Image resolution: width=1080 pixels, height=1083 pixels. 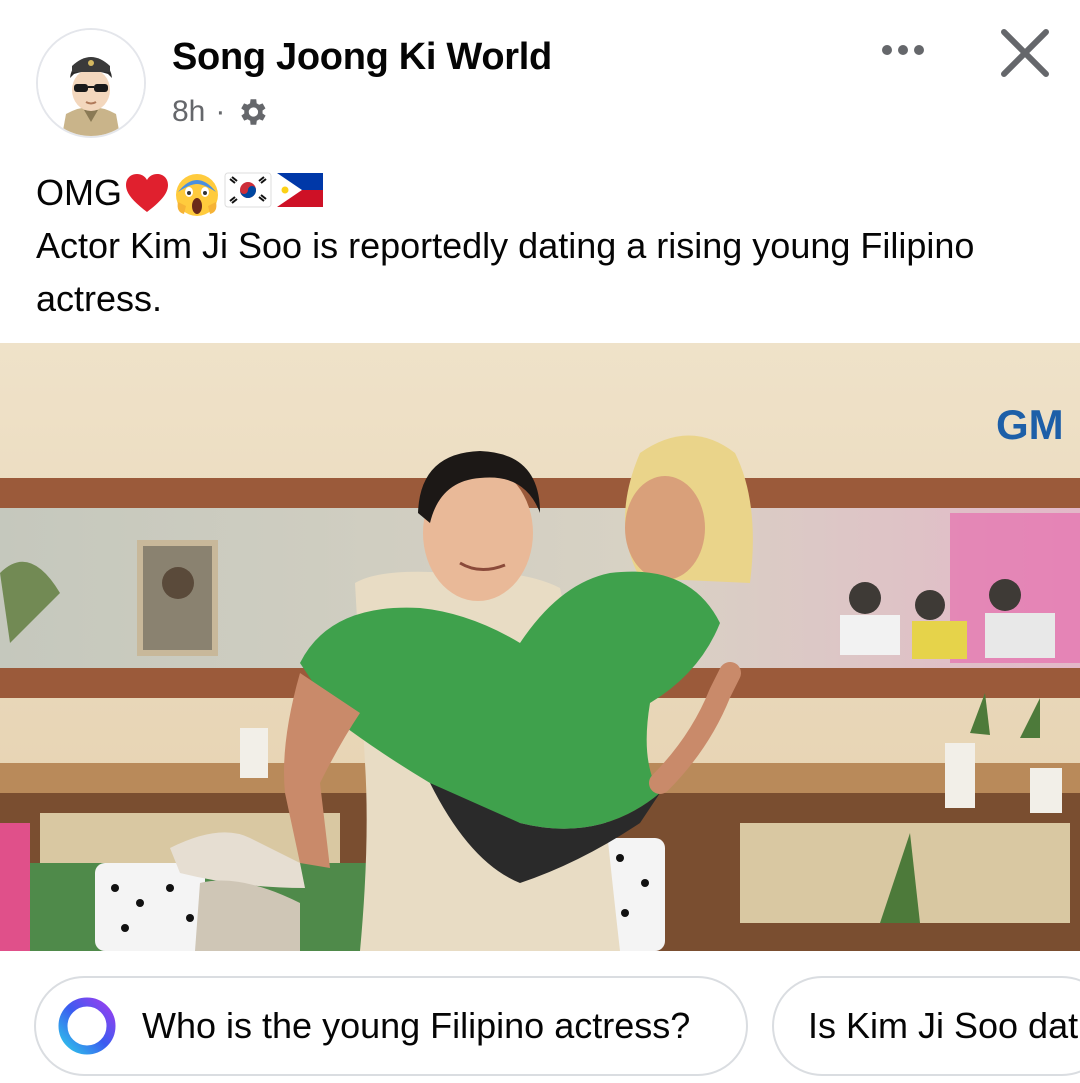 I want to click on more-options-button, so click(x=903, y=50).